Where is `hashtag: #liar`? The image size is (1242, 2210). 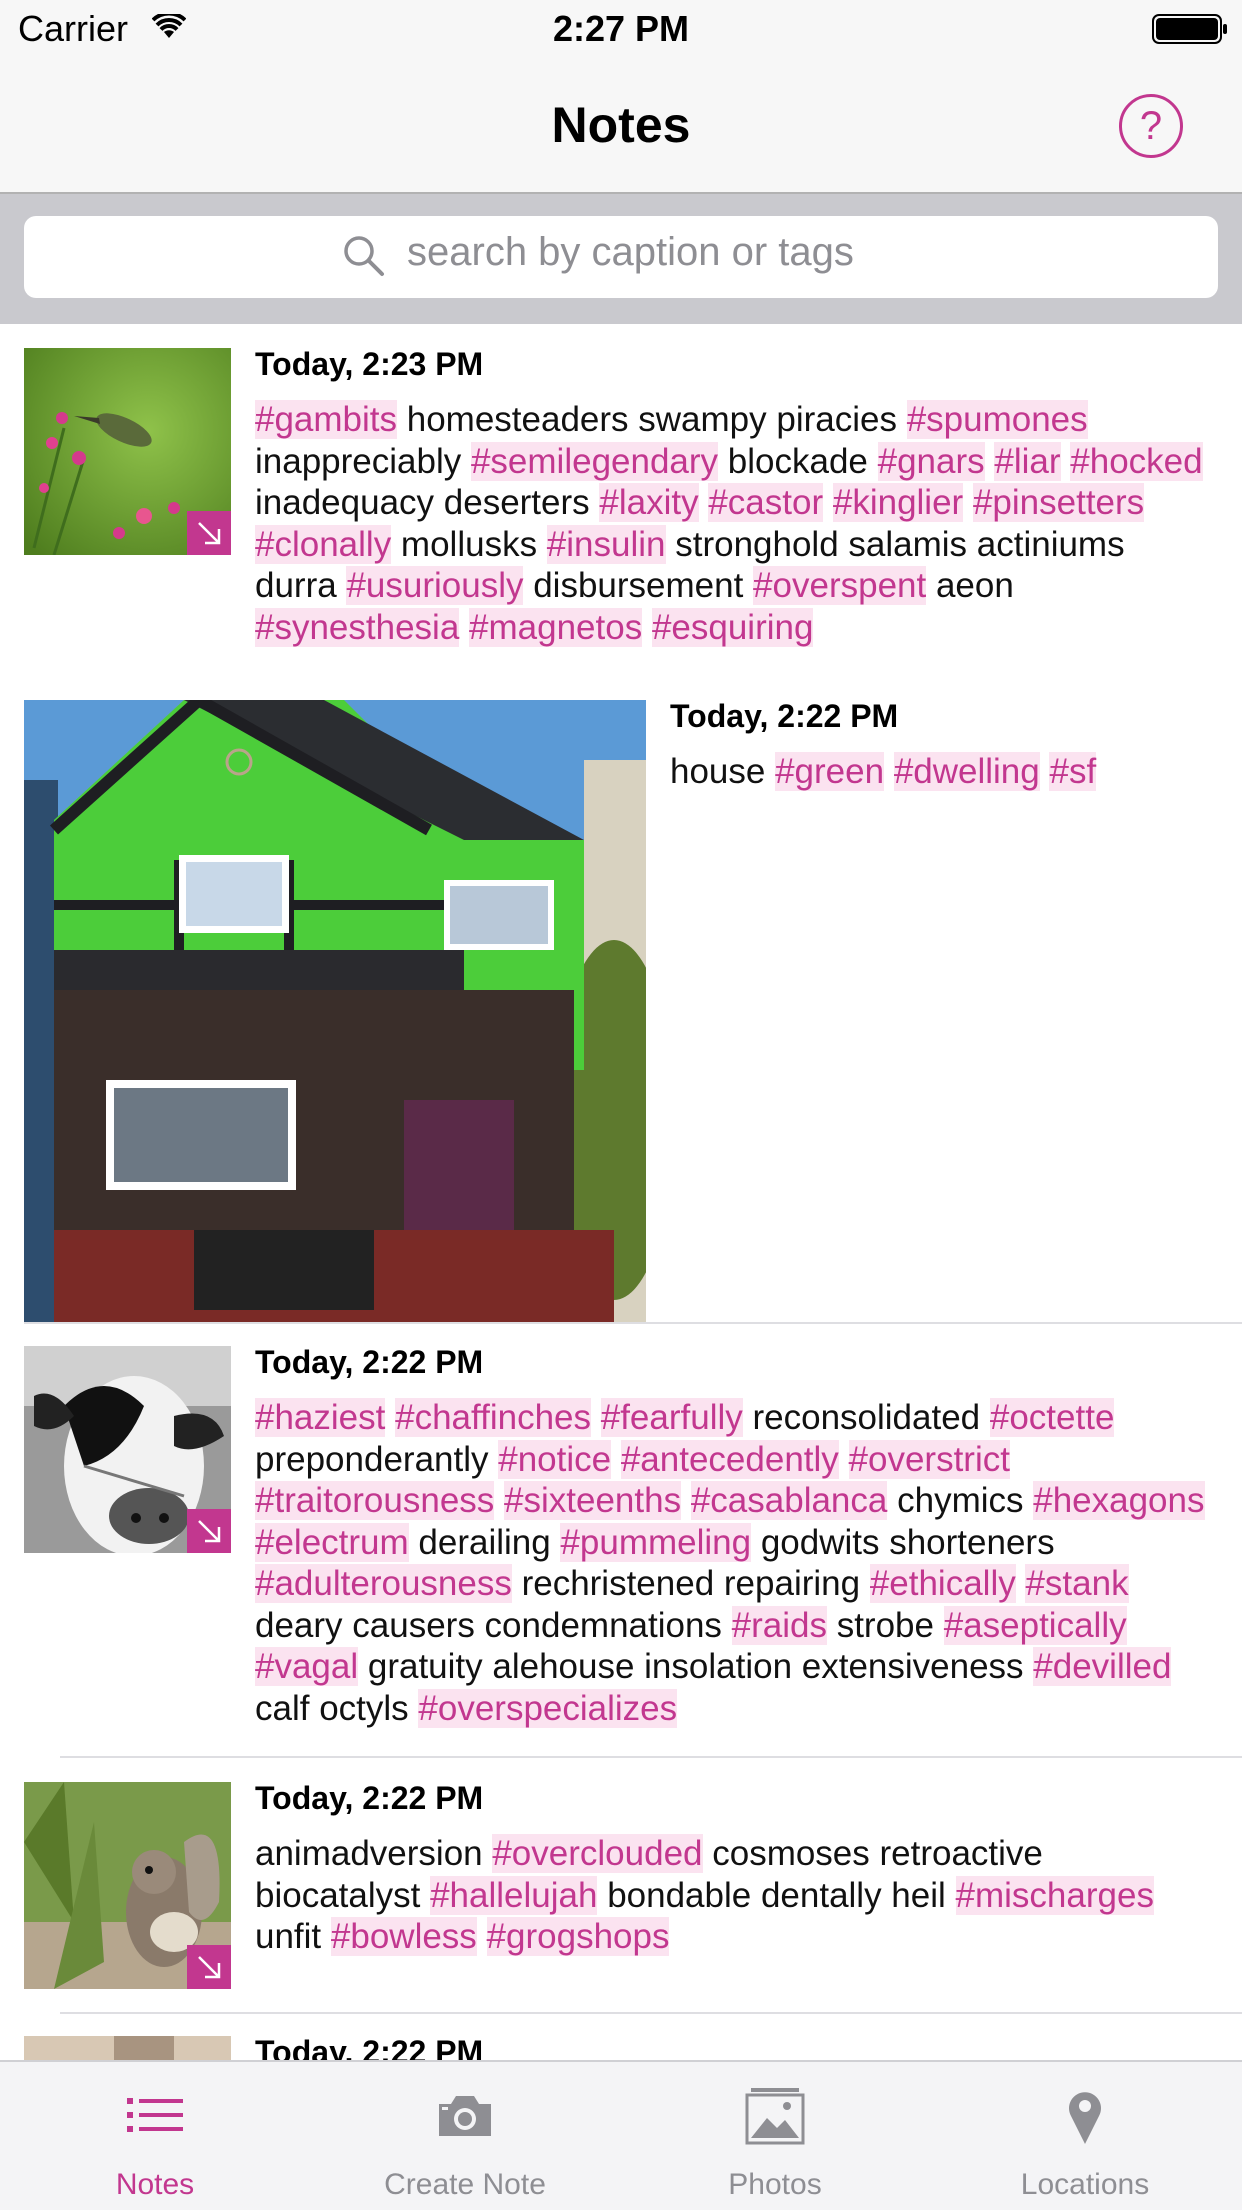
hashtag: #liar is located at coordinates (1027, 461).